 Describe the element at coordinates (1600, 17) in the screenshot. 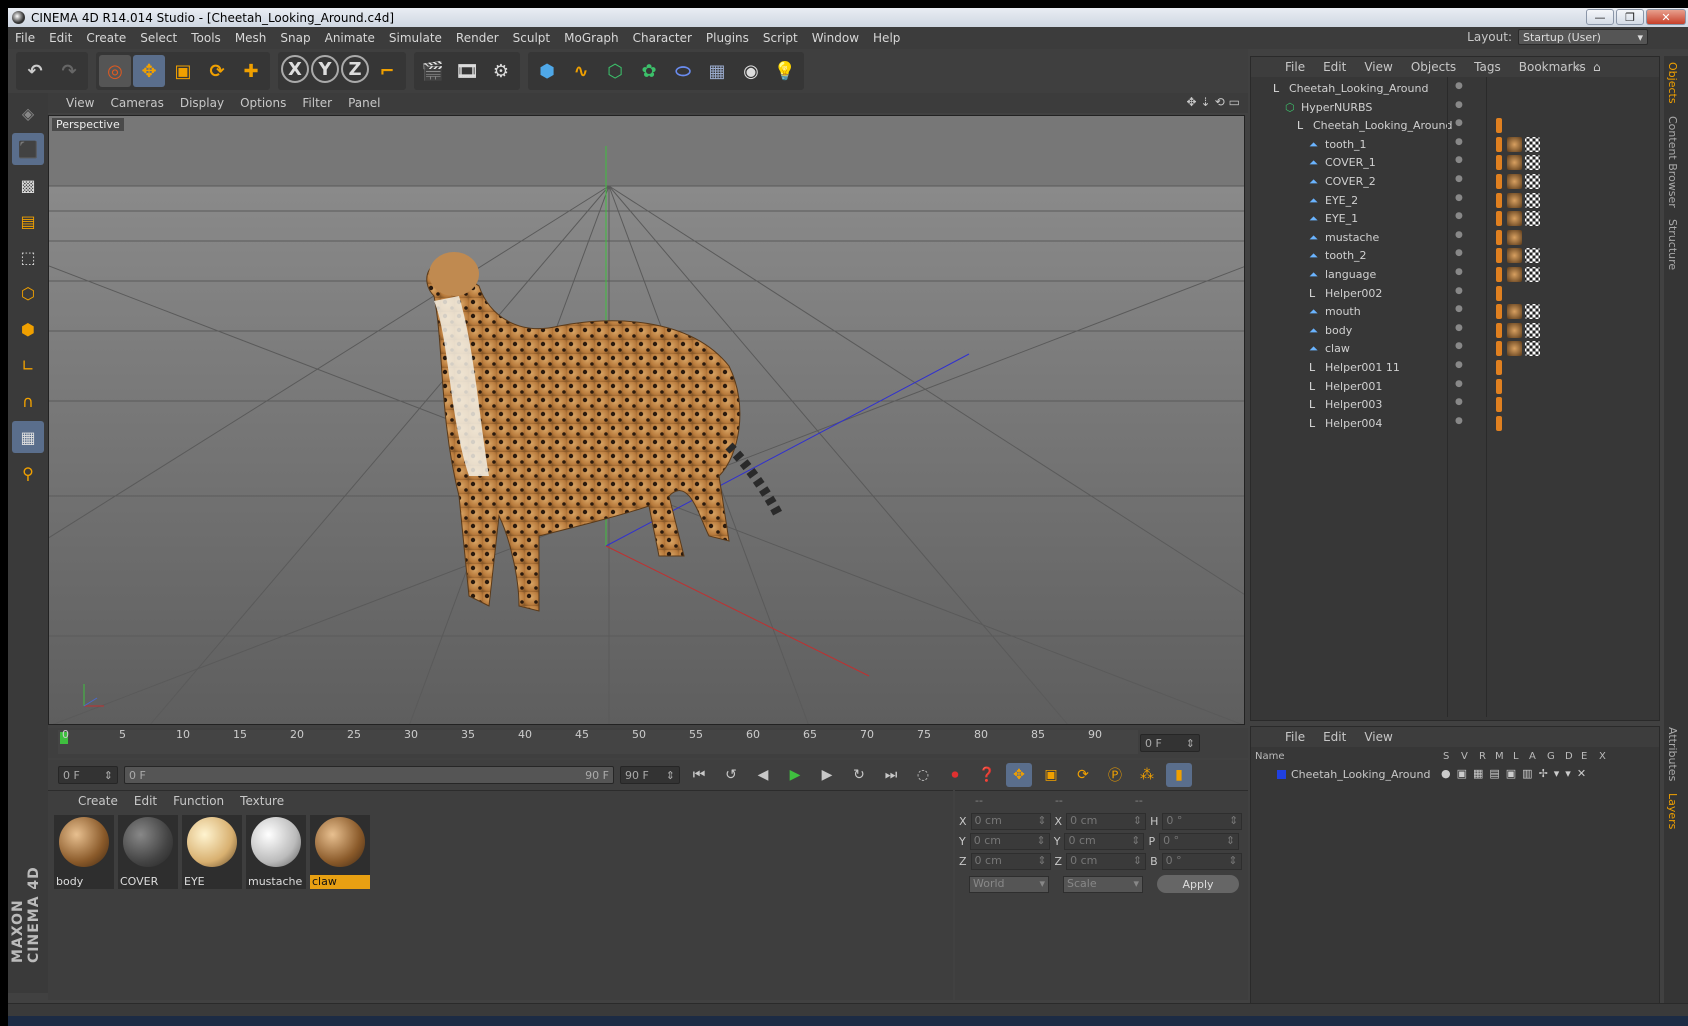

I see `minimize-button: —` at that location.